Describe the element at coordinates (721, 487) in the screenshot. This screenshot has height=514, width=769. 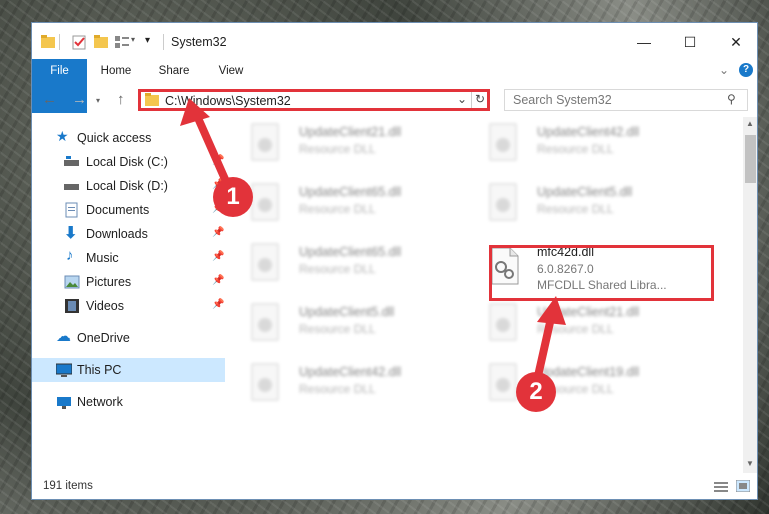
I see `details-view-icon` at that location.